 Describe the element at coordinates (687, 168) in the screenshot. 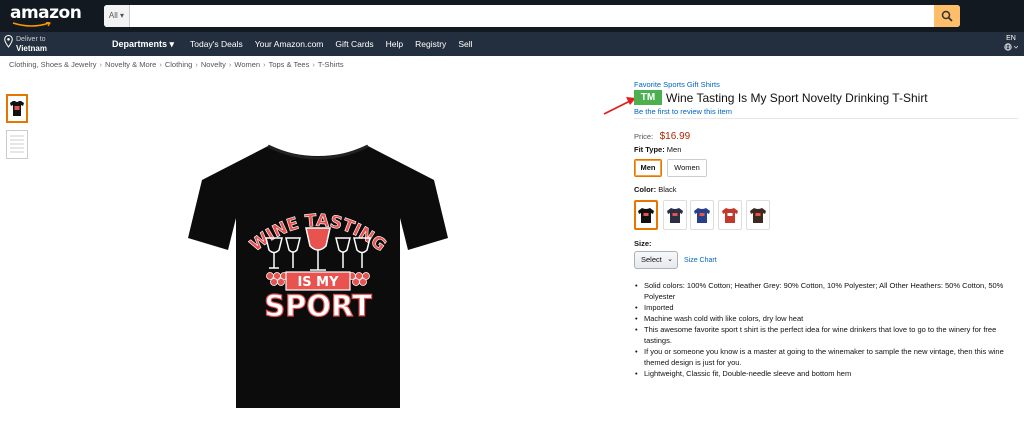

I see `fit-option-women: Women` at that location.